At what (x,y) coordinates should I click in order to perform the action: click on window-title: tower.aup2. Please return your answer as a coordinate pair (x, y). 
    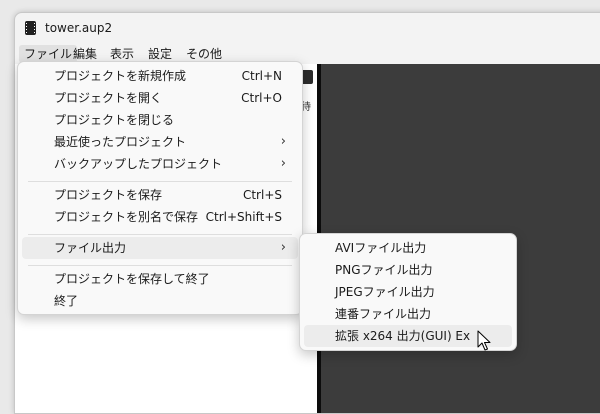
    Looking at the image, I should click on (79, 28).